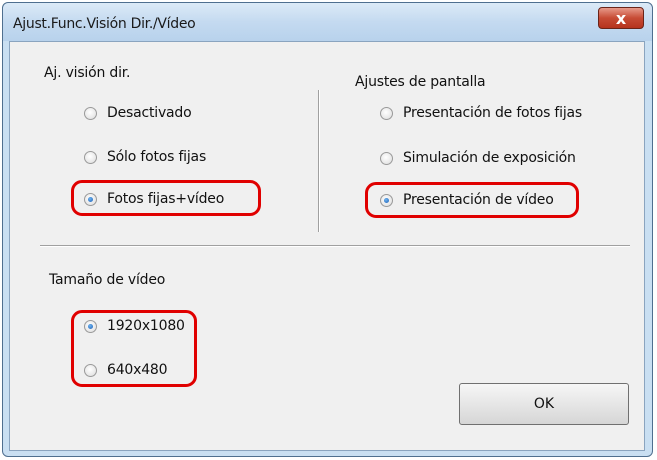 The height and width of the screenshot is (460, 657). Describe the element at coordinates (166, 199) in the screenshot. I see `radio-label: Fotos fijas+vídeo` at that location.